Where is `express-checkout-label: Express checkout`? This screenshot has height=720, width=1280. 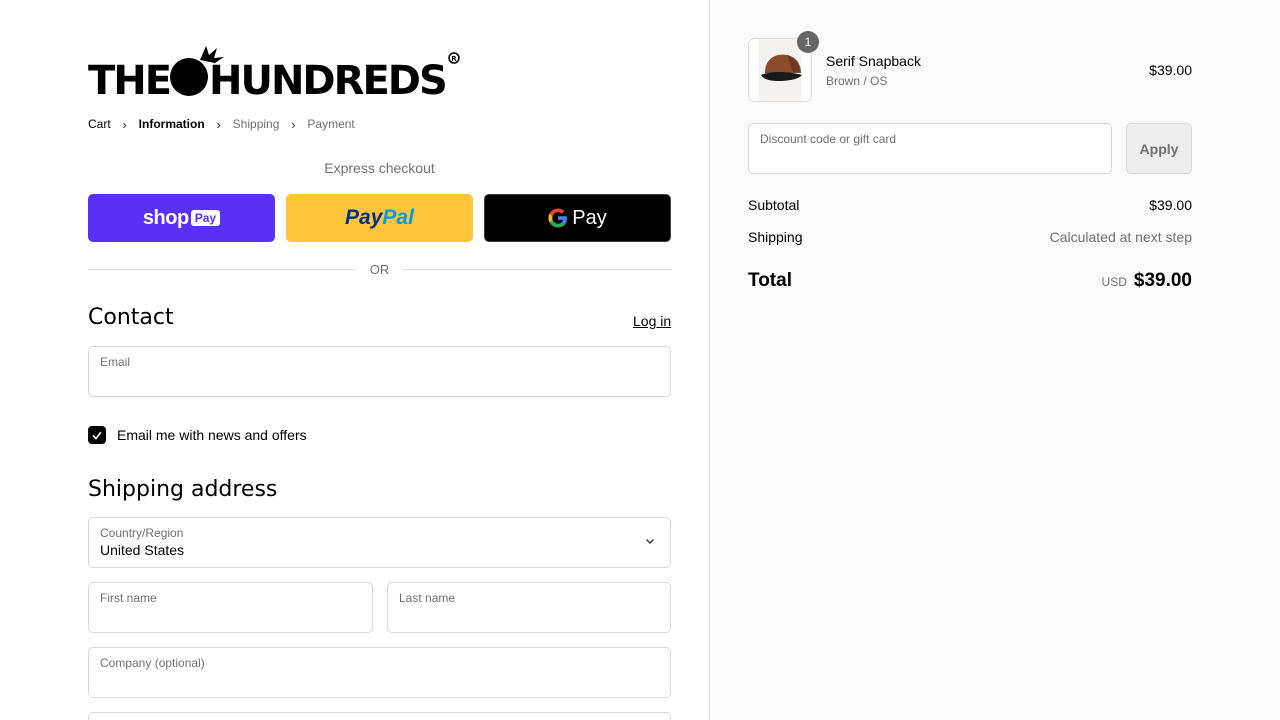
express-checkout-label: Express checkout is located at coordinates (379, 168).